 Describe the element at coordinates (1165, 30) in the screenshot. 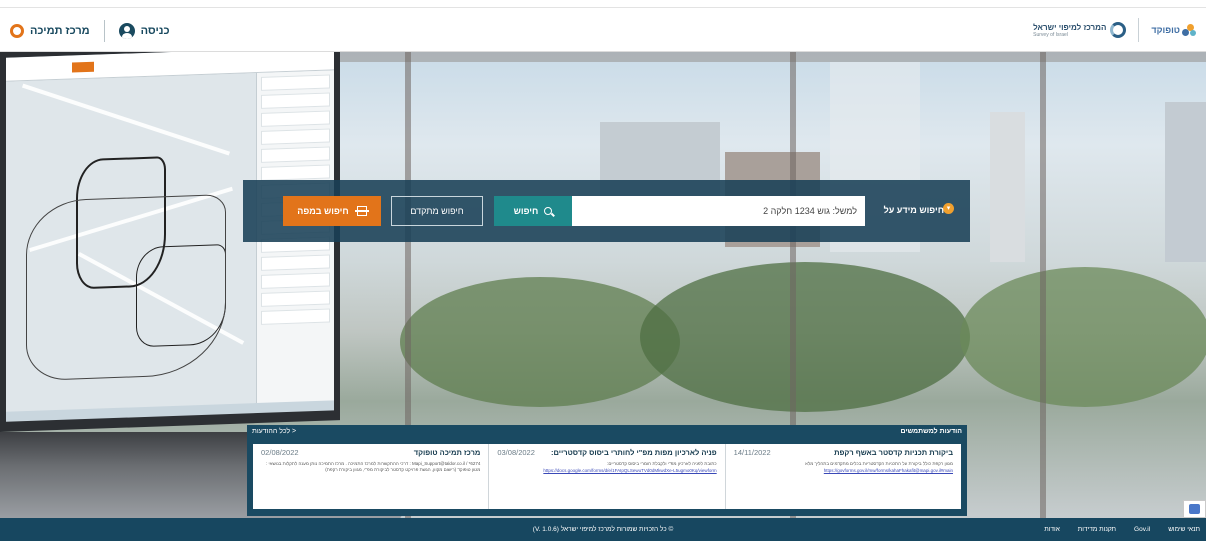

I see `topocad-logo-text: טופוקד` at that location.